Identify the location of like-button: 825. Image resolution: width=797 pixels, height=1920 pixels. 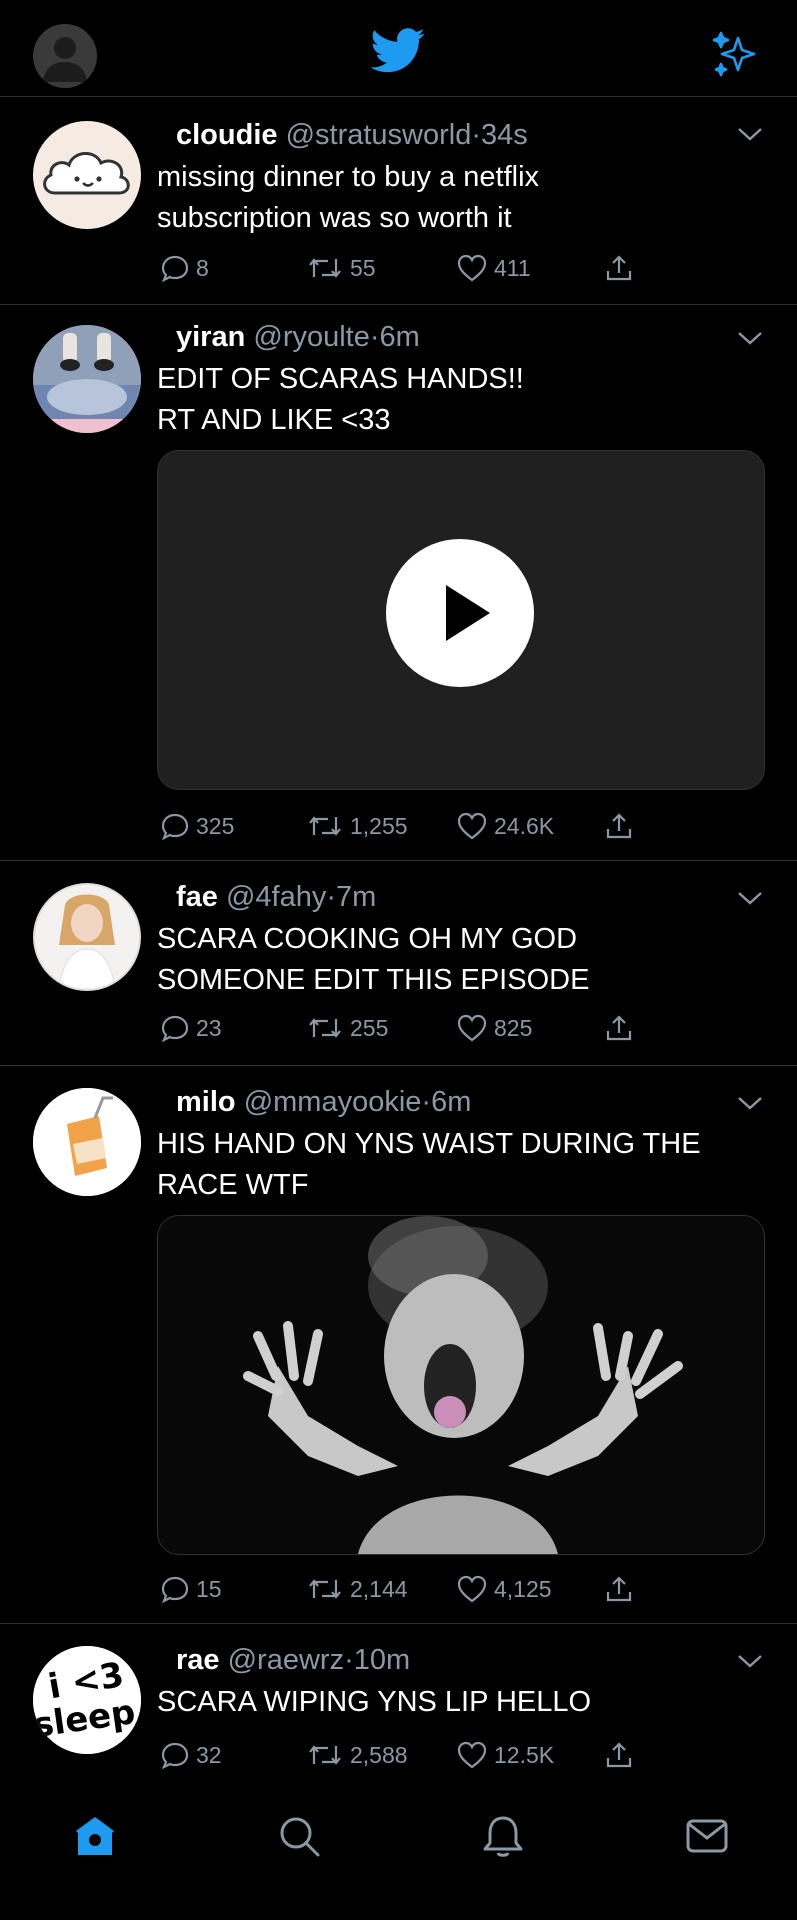
(494, 1028).